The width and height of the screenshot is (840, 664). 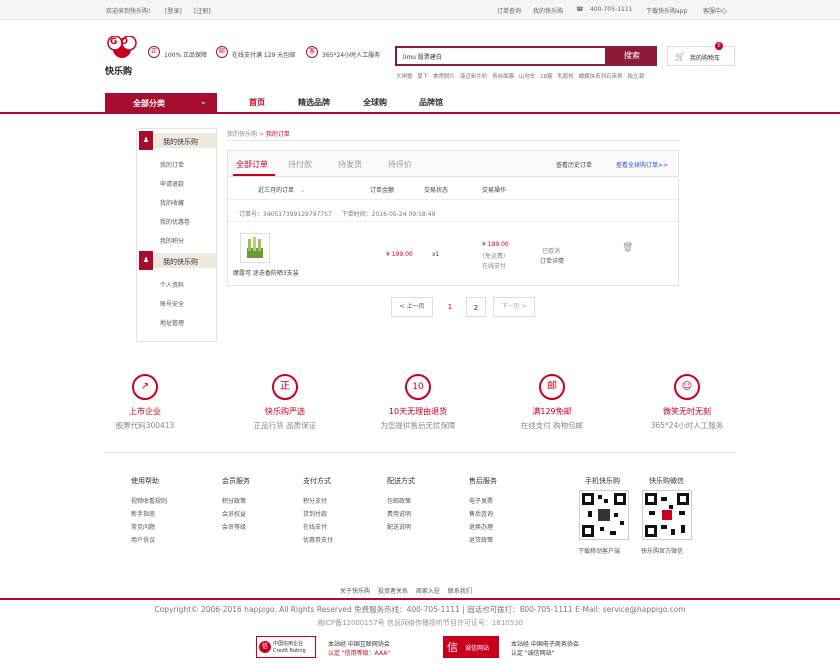 I want to click on footer-link: 会员权益, so click(x=236, y=513).